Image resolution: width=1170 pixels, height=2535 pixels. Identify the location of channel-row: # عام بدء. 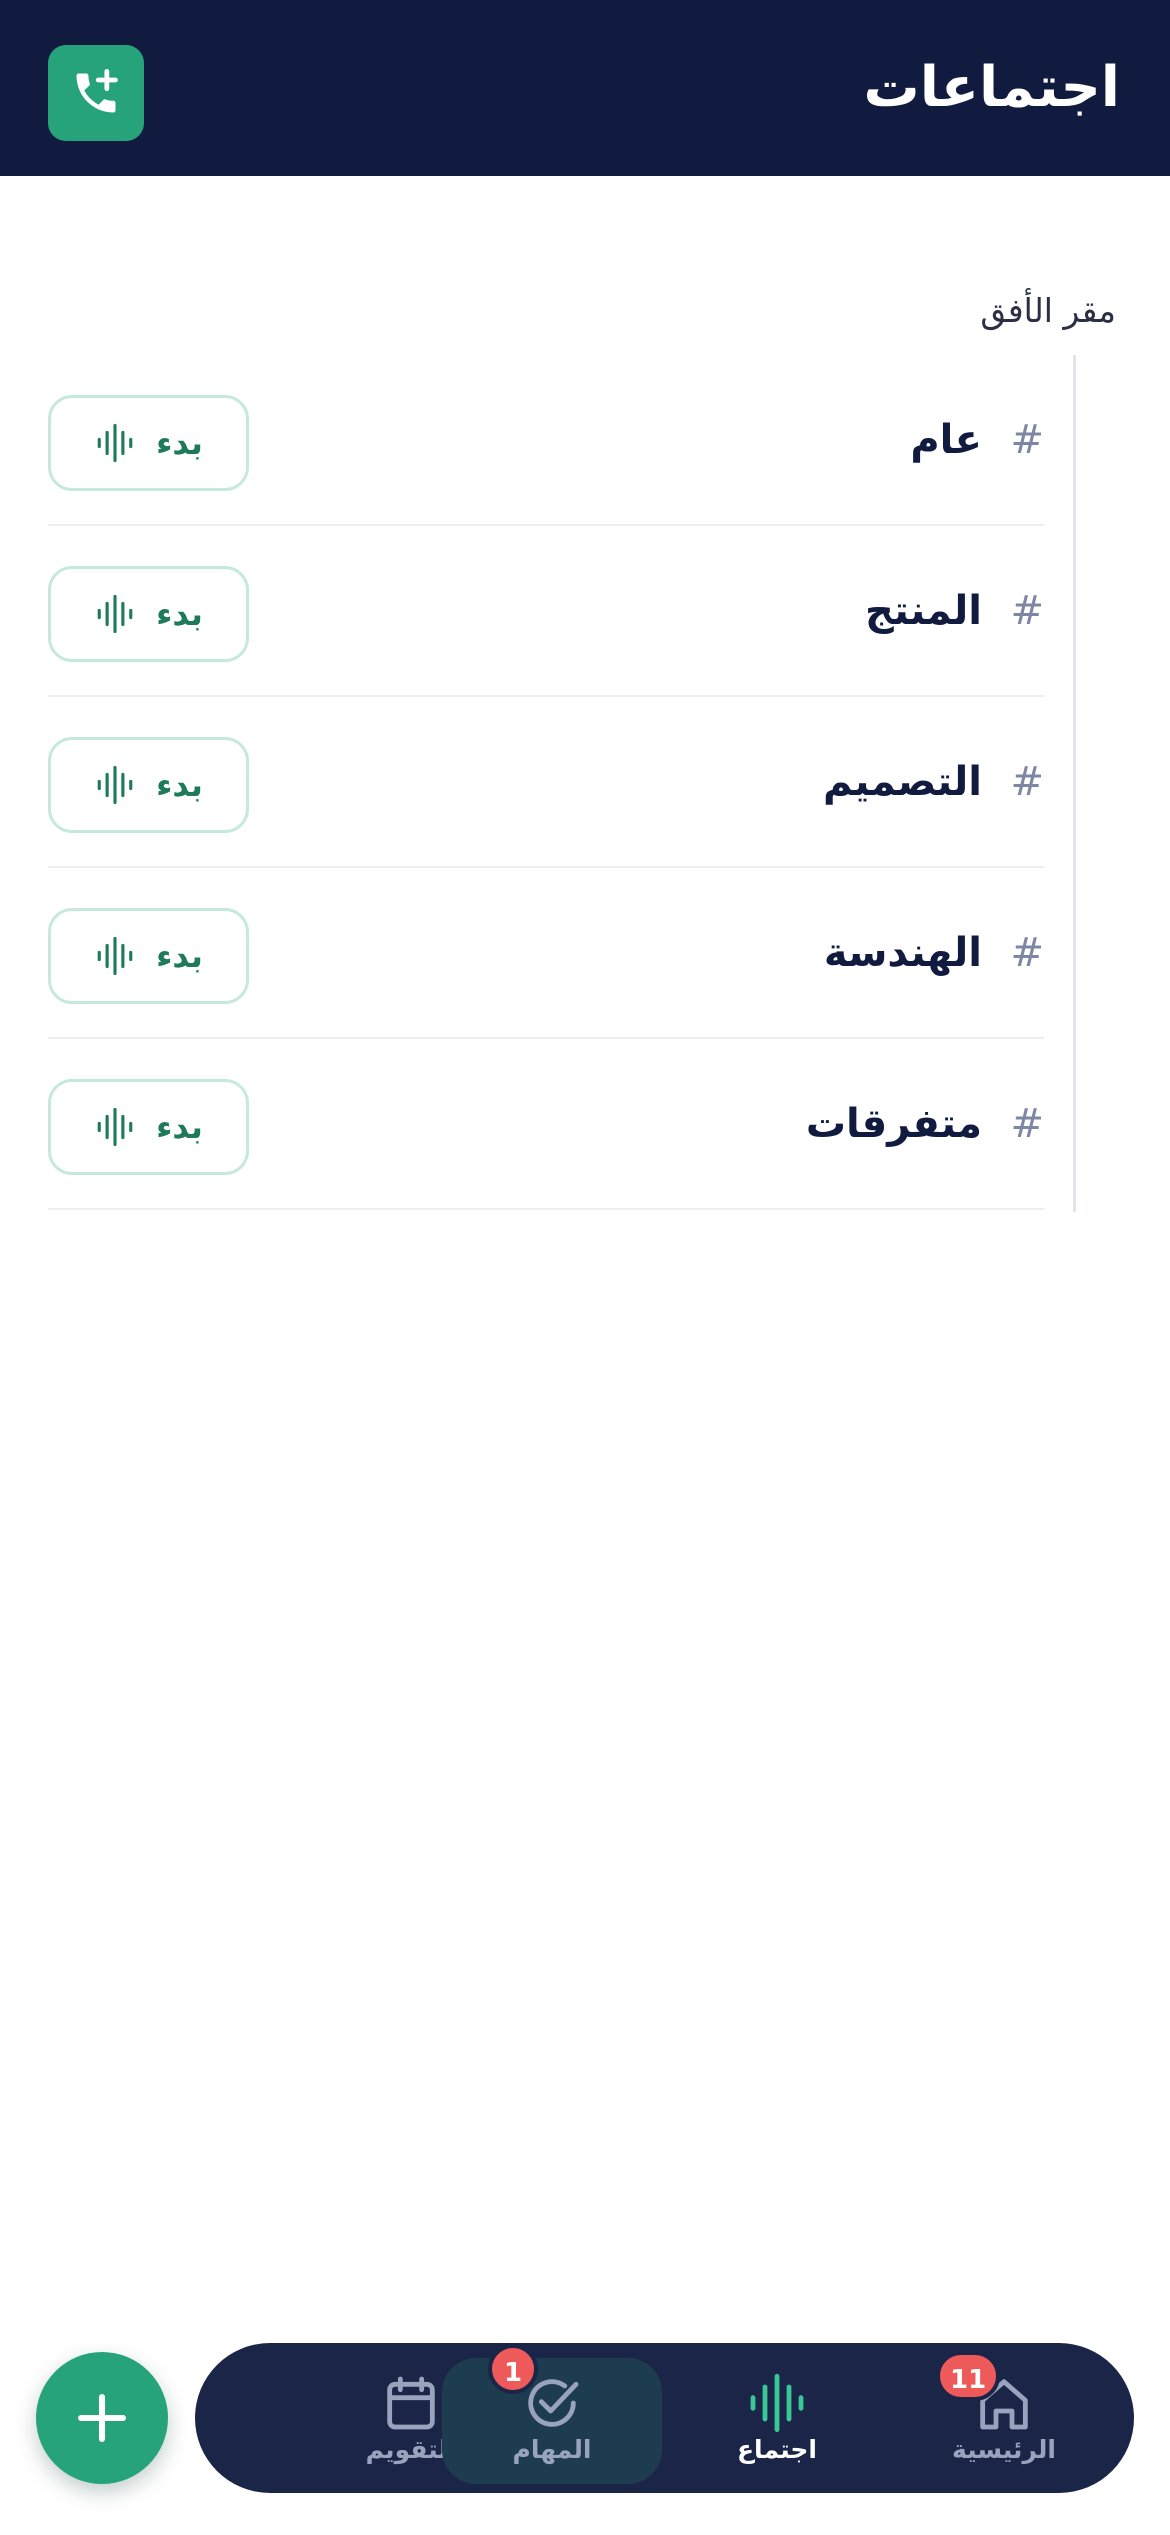
(546, 440).